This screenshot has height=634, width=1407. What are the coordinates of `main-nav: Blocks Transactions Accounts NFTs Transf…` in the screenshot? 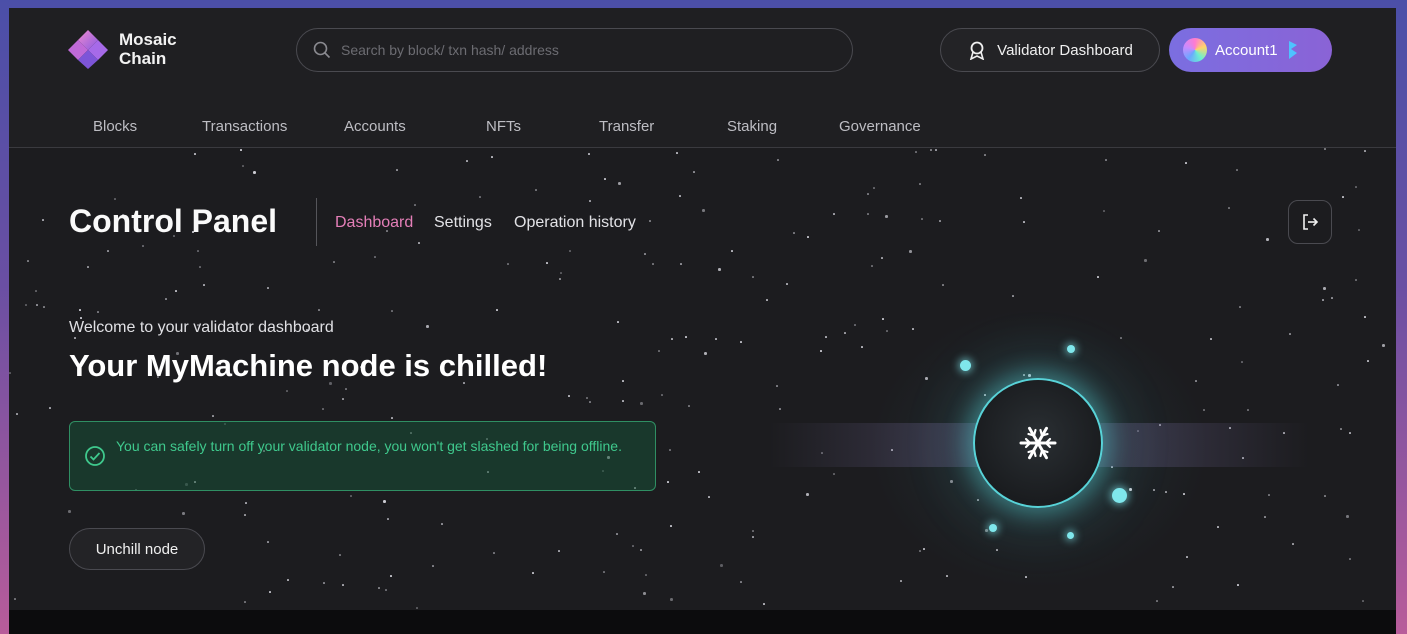 It's located at (702, 128).